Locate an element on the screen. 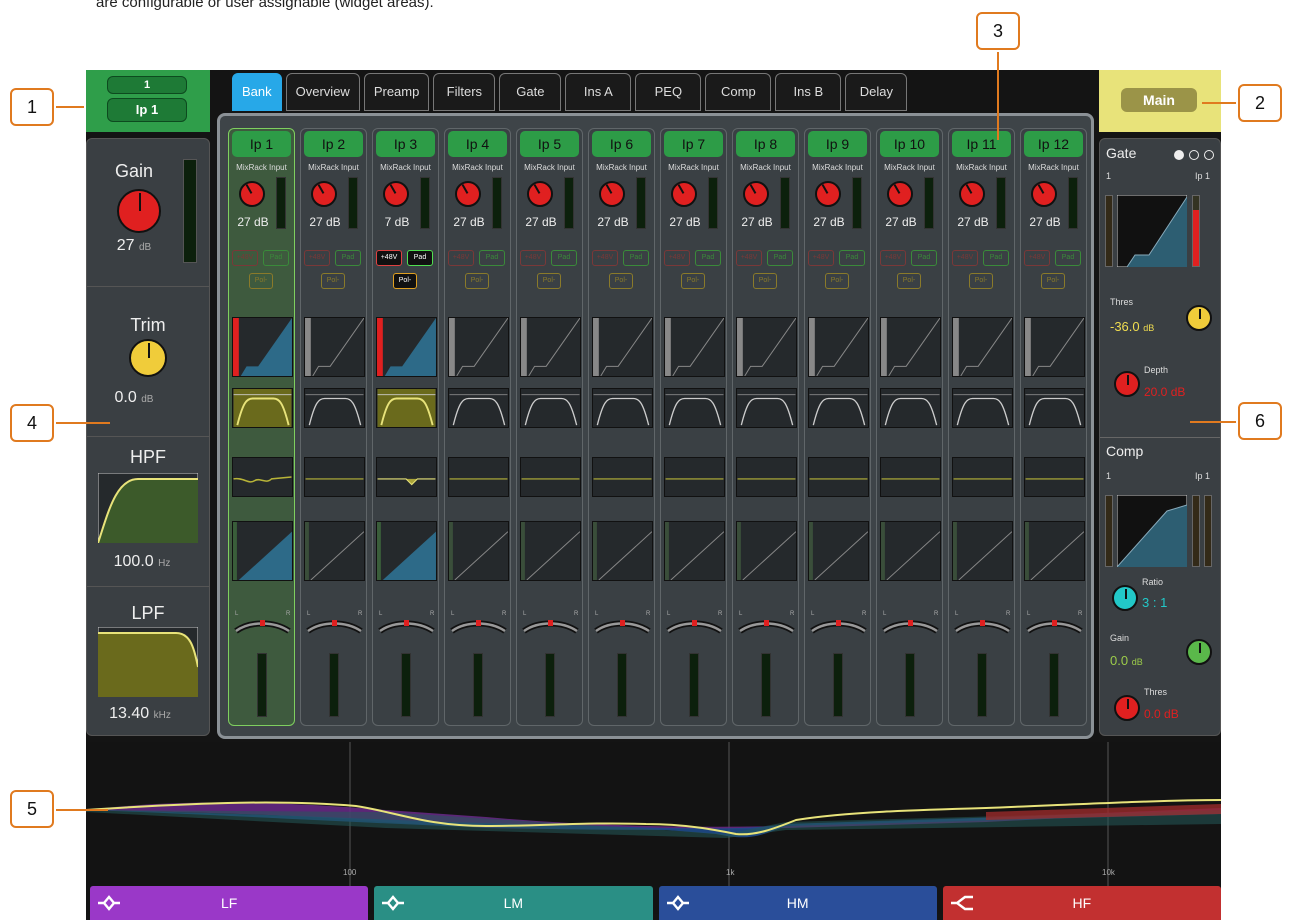  tab-comp: Comp is located at coordinates (738, 92).